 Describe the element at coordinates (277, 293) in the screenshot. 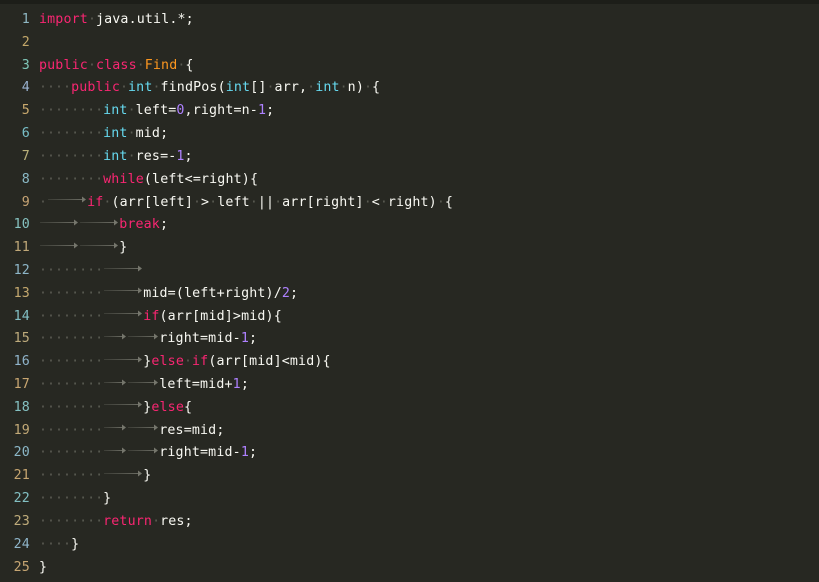

I see `token-op: /` at that location.